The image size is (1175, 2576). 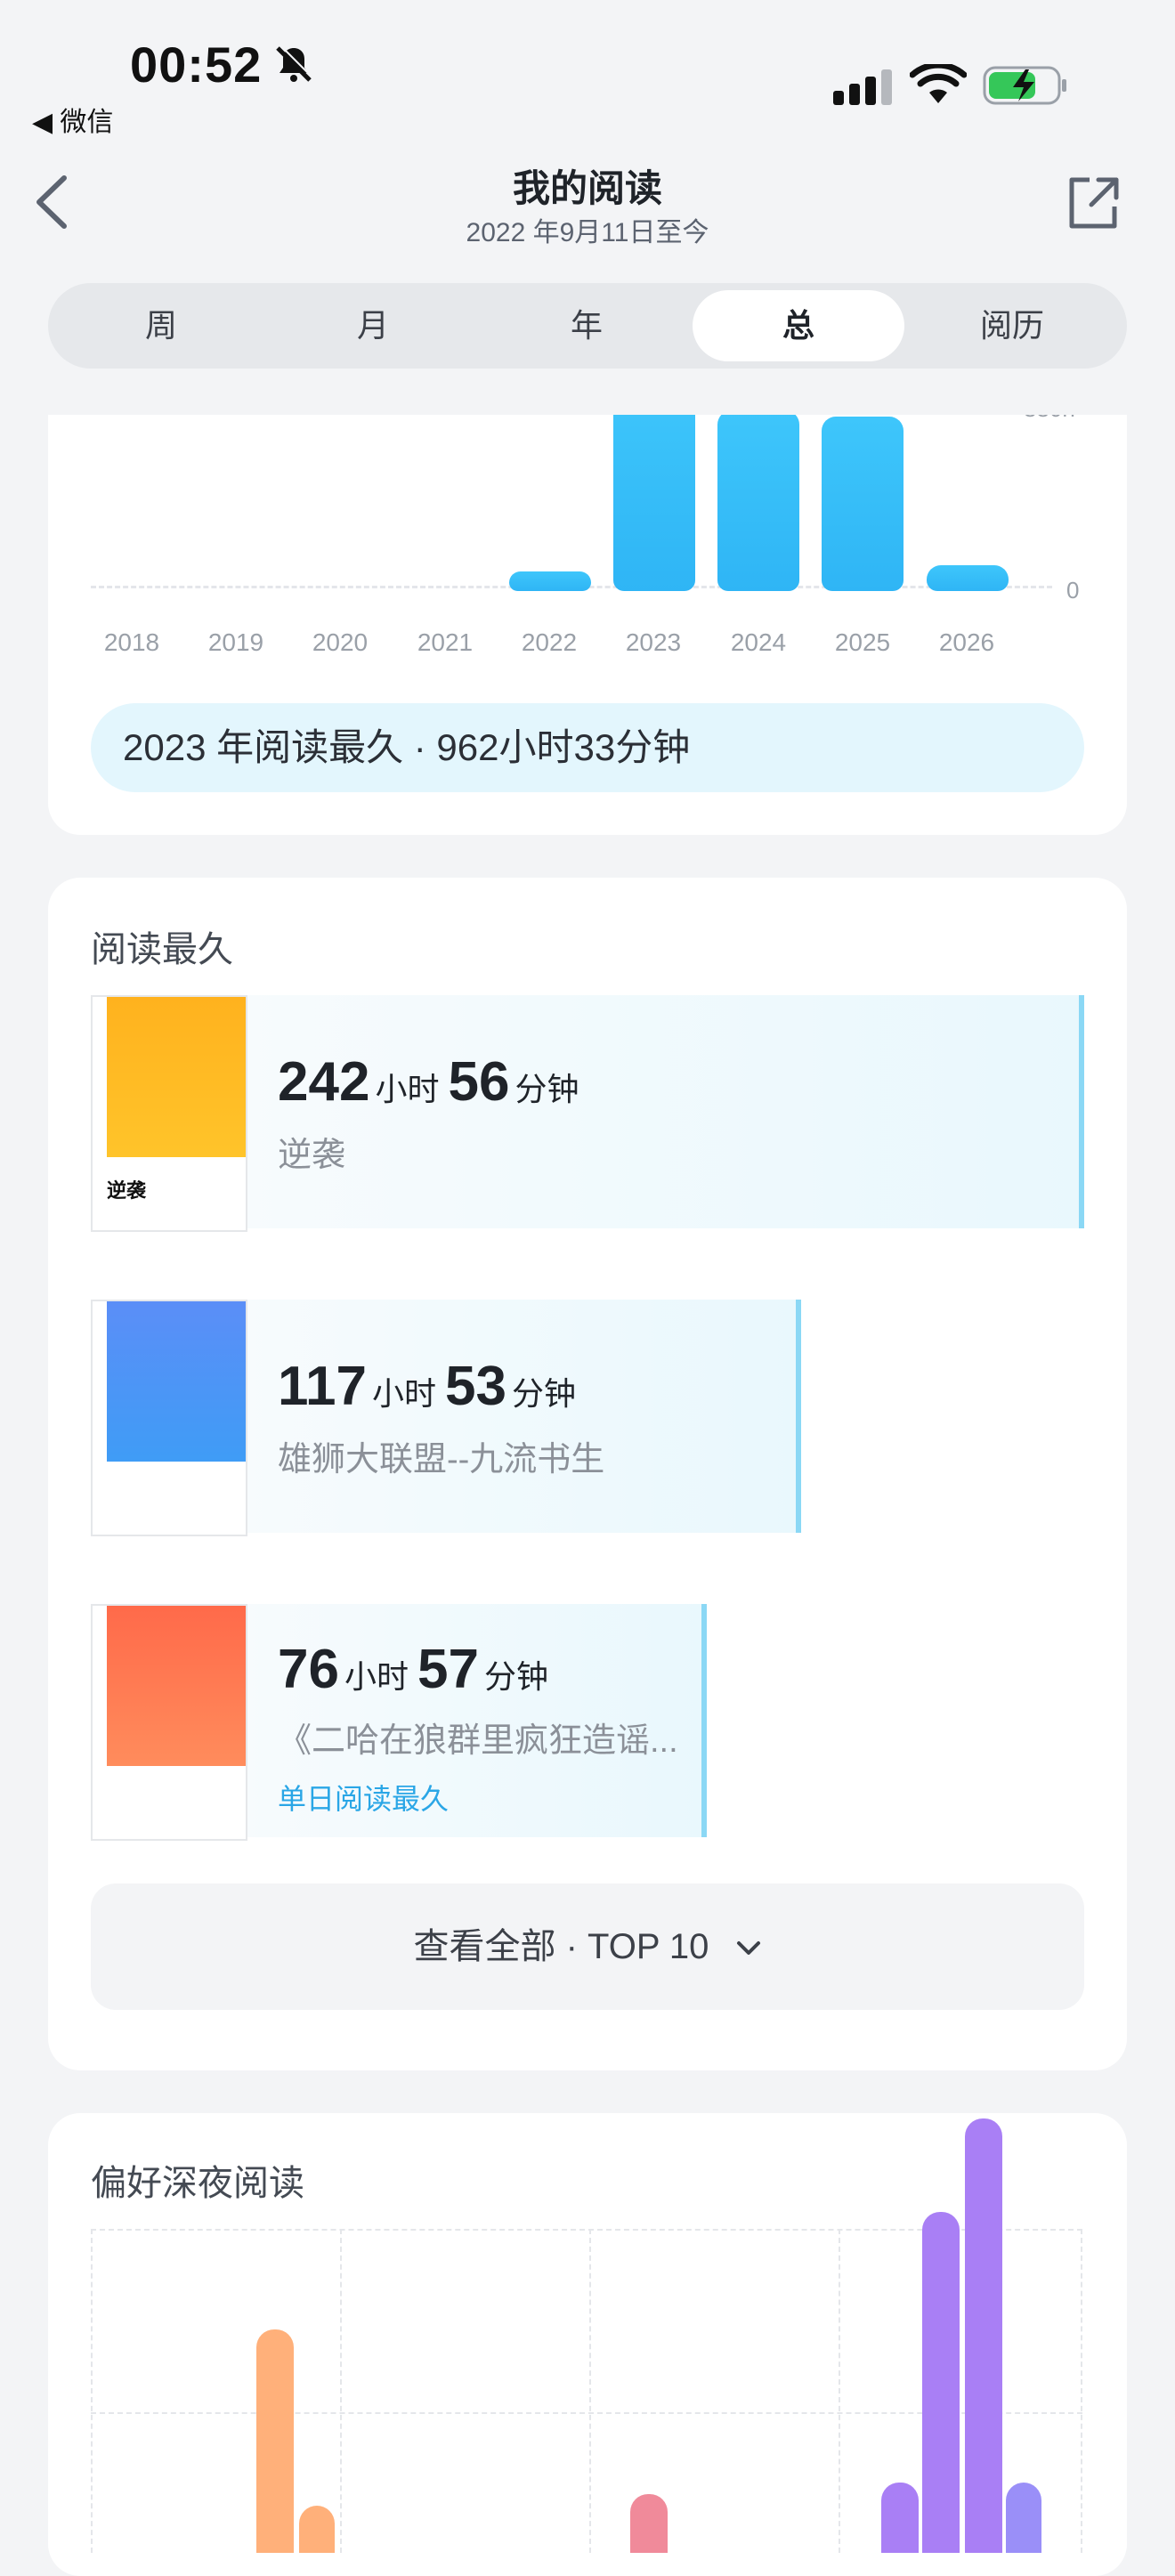 I want to click on x-tick: 2024, so click(x=758, y=642).